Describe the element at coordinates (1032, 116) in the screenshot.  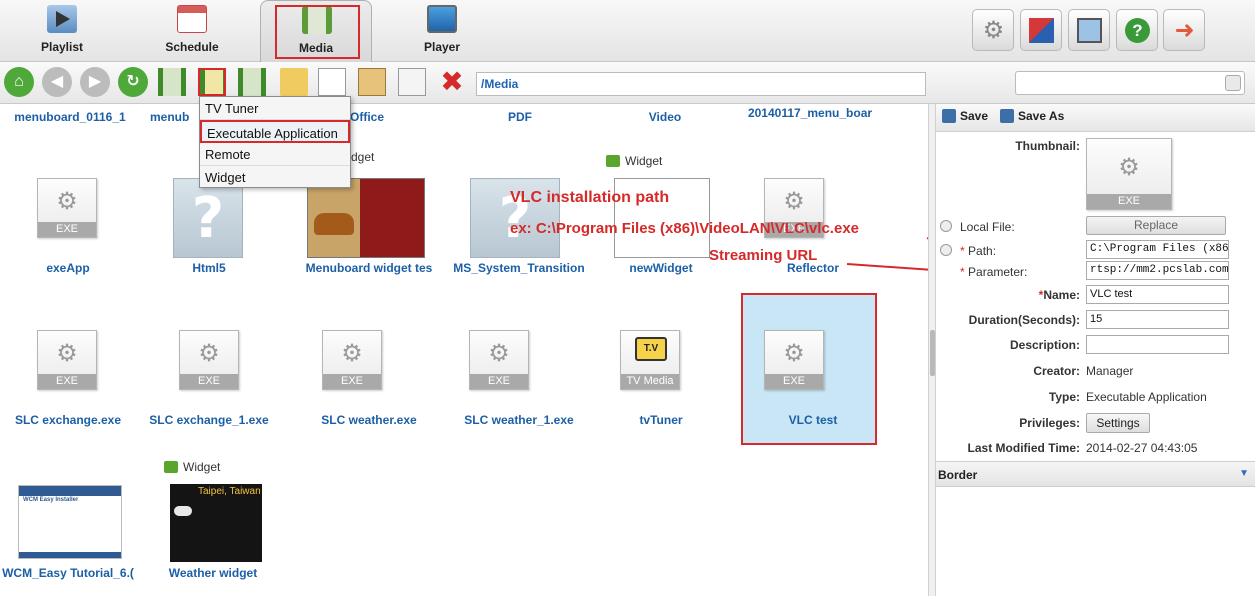
I see `save-as-button: Save As` at that location.